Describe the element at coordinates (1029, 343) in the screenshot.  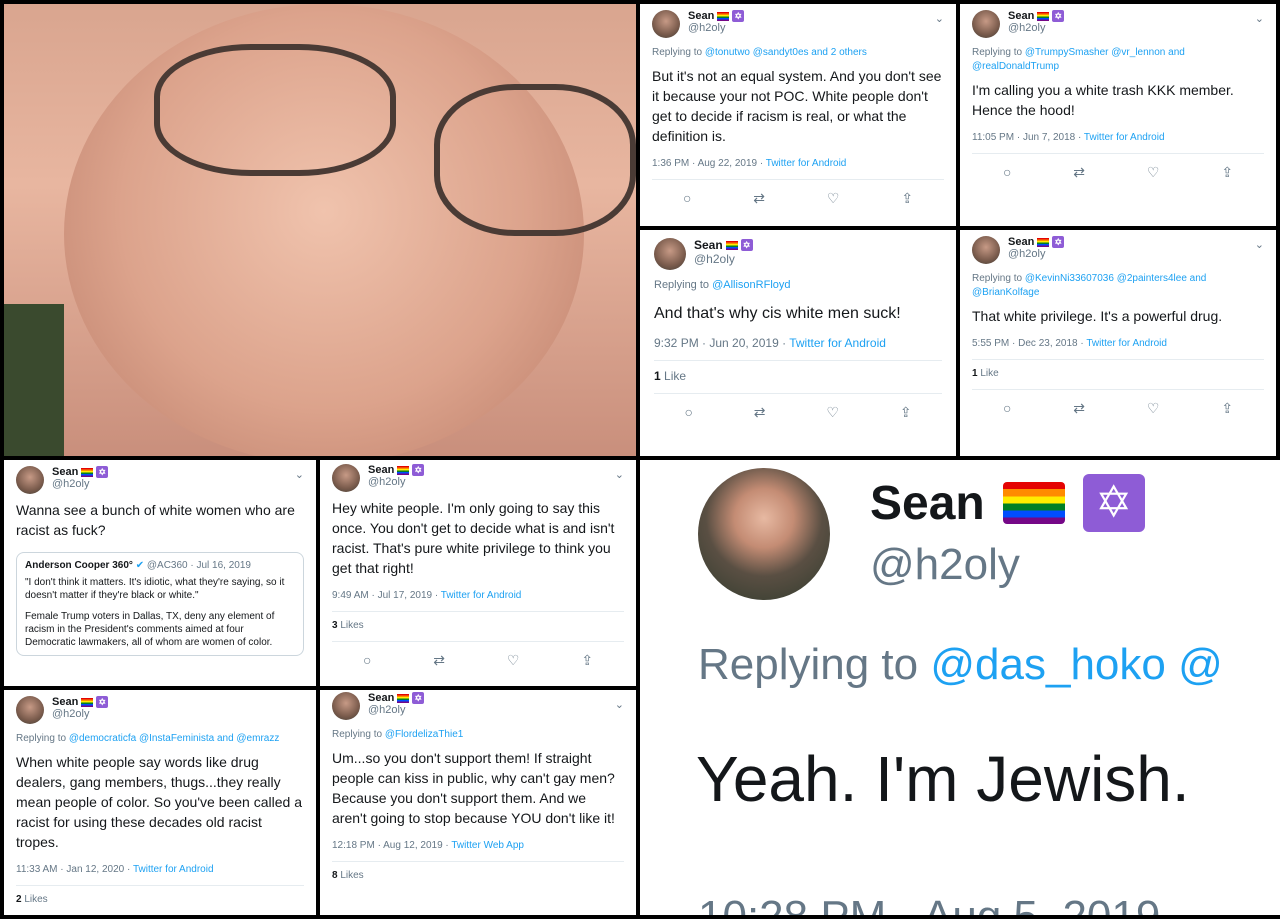
I see `tweet-time: 5:55 PM · Dec 23, 2018 ·` at that location.